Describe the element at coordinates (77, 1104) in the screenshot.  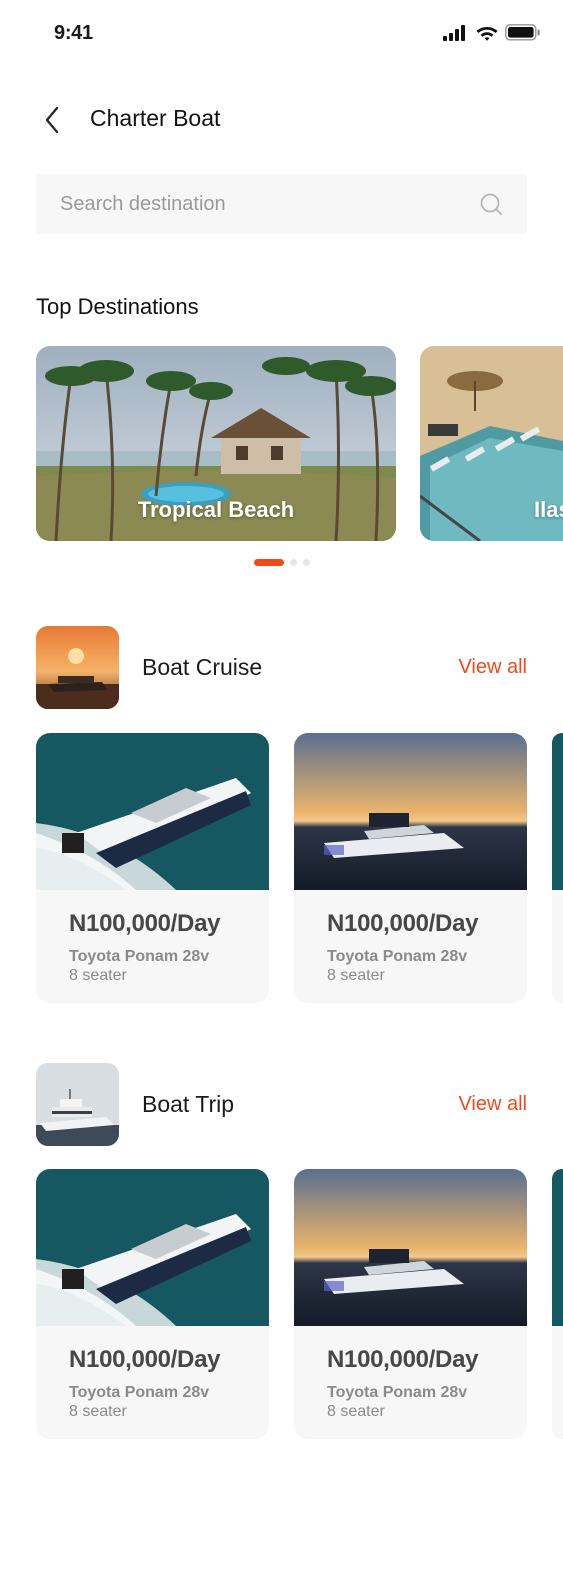
I see `boat-trip-thumbnail` at that location.